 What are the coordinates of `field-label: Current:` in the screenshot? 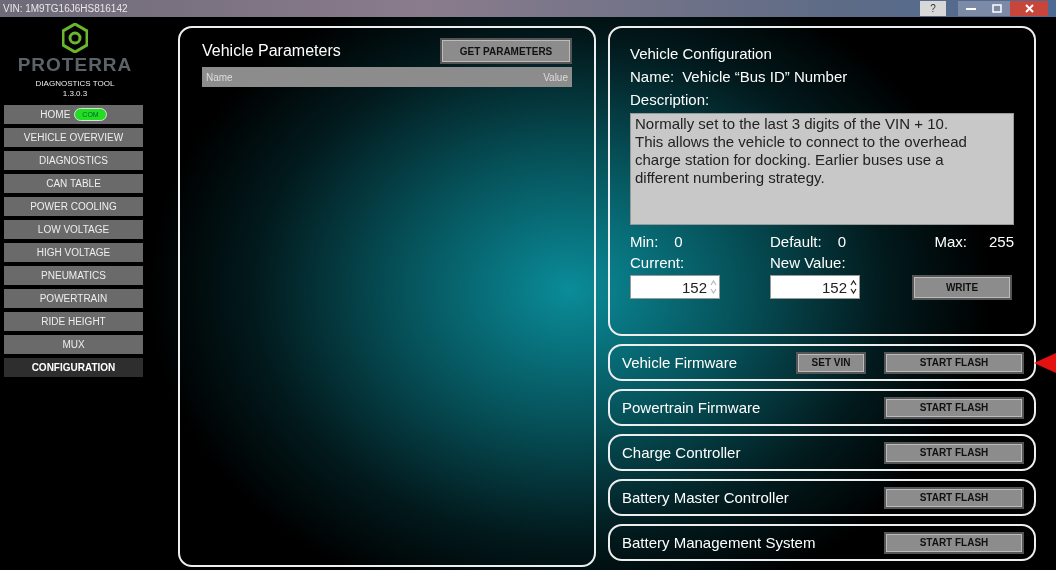 It's located at (658, 262).